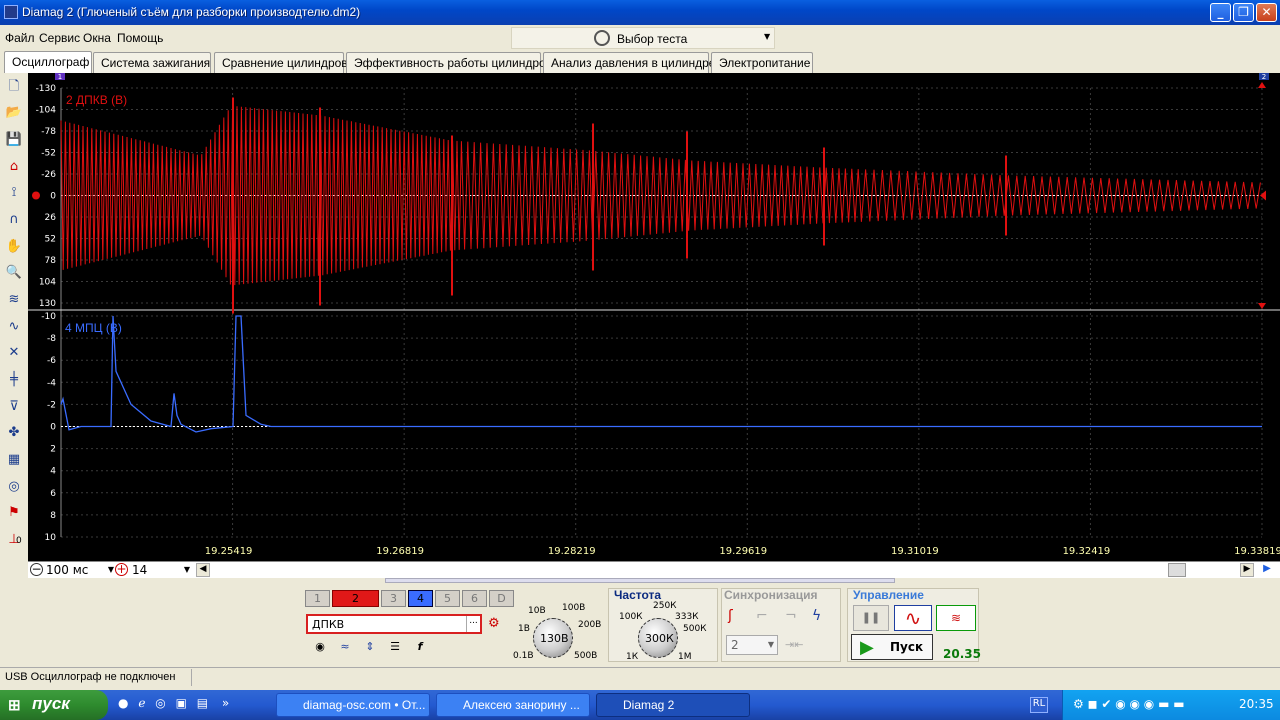 The width and height of the screenshot is (1280, 720). Describe the element at coordinates (640, 580) in the screenshot. I see `splitter-handle` at that location.